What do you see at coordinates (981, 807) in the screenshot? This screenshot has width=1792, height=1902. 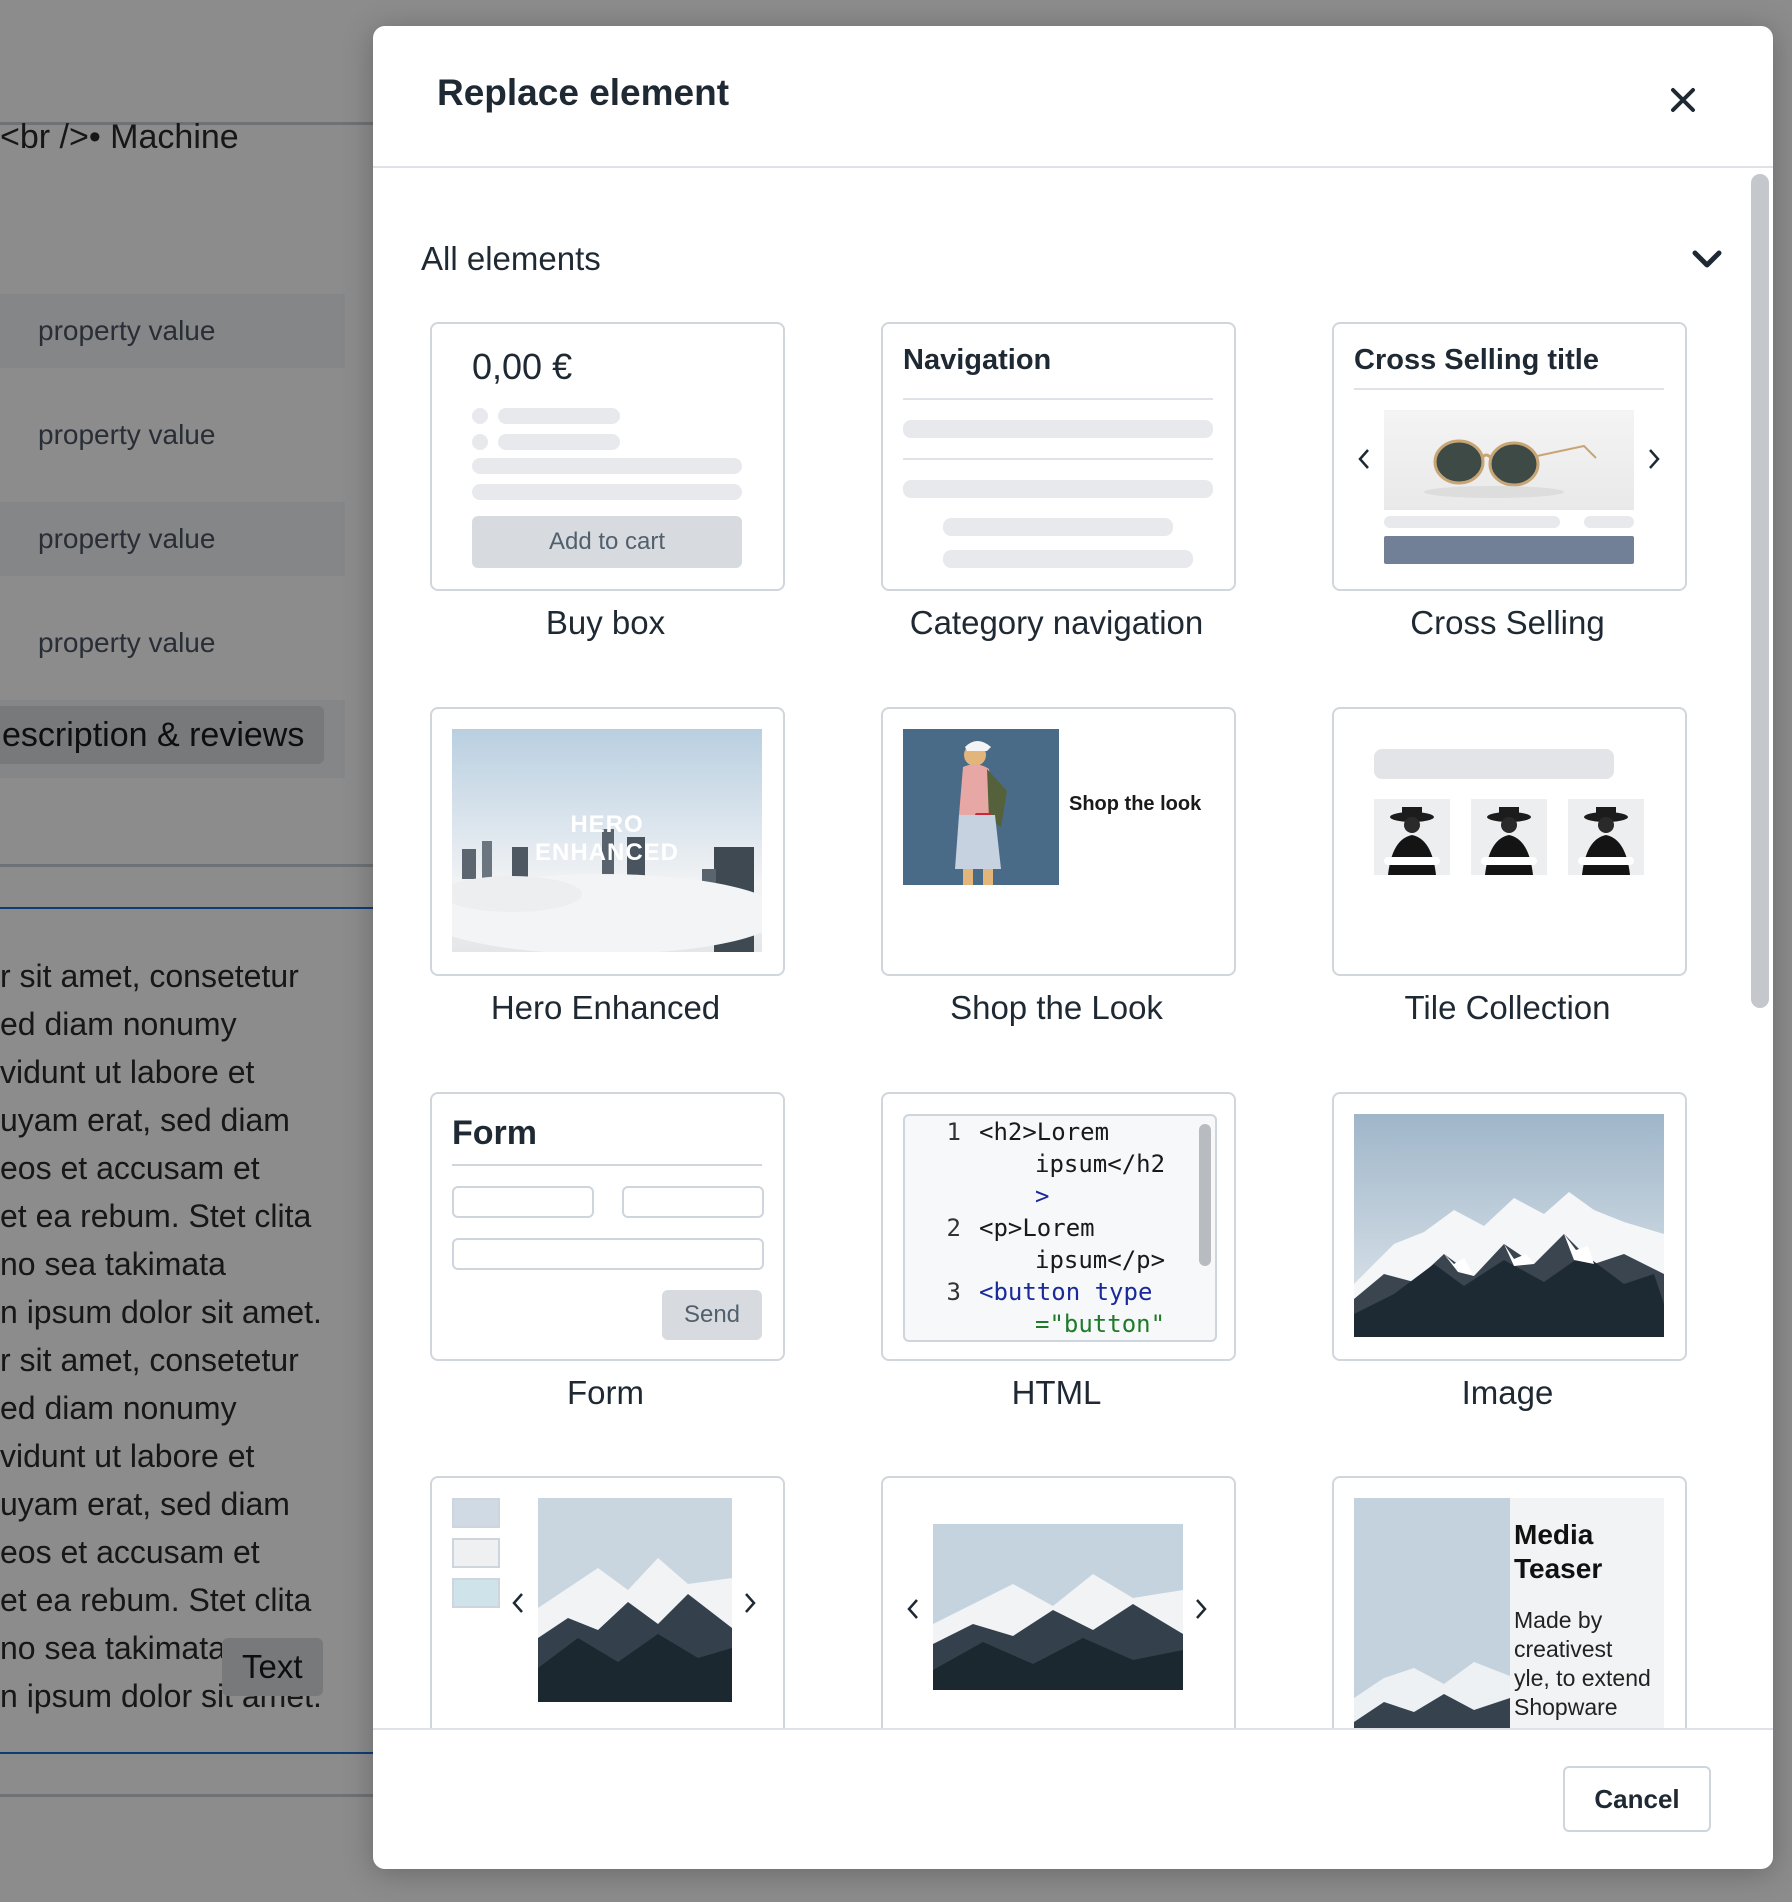 I see `model-photo` at bounding box center [981, 807].